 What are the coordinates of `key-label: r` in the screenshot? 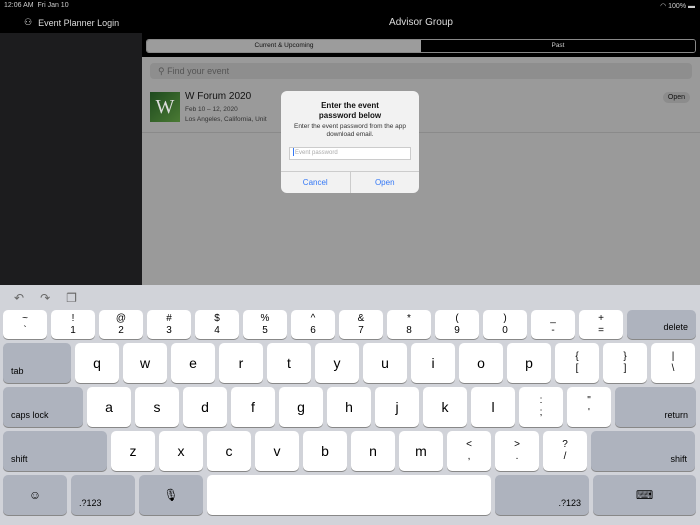 It's located at (241, 363).